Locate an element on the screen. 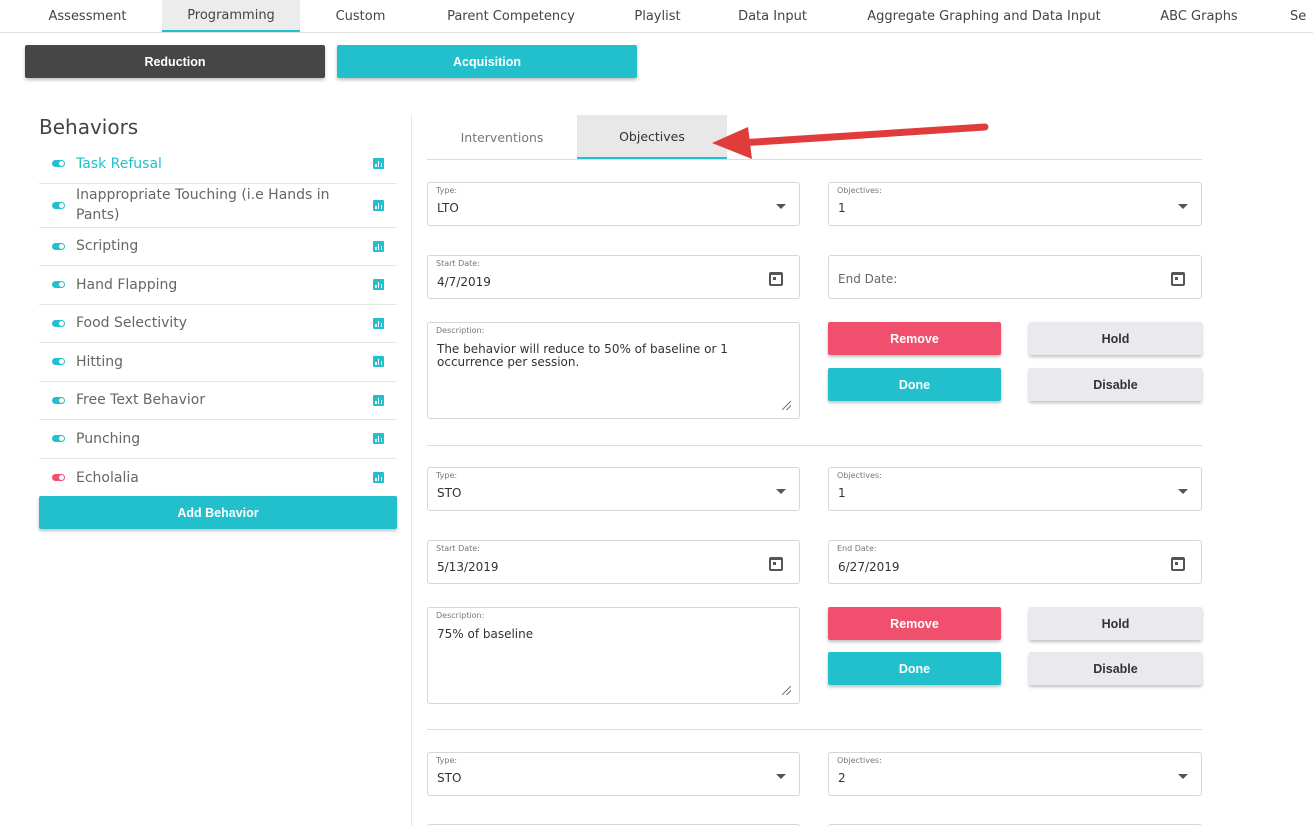 This screenshot has width=1313, height=826. tab-sessions-truncated: Se is located at coordinates (1301, 16).